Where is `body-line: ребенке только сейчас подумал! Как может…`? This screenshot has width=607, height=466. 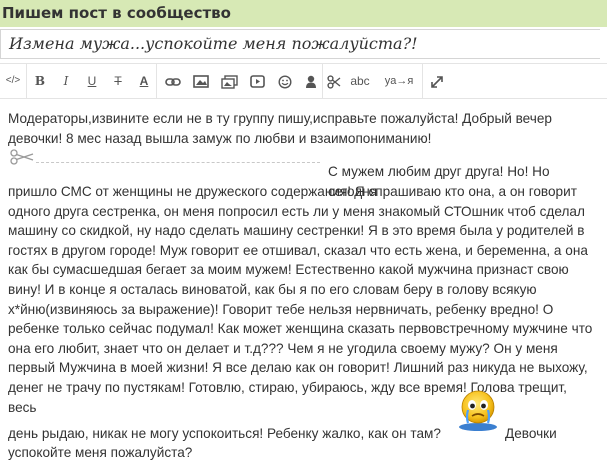 body-line: ребенке только сейчас подумал! Как может… is located at coordinates (300, 329).